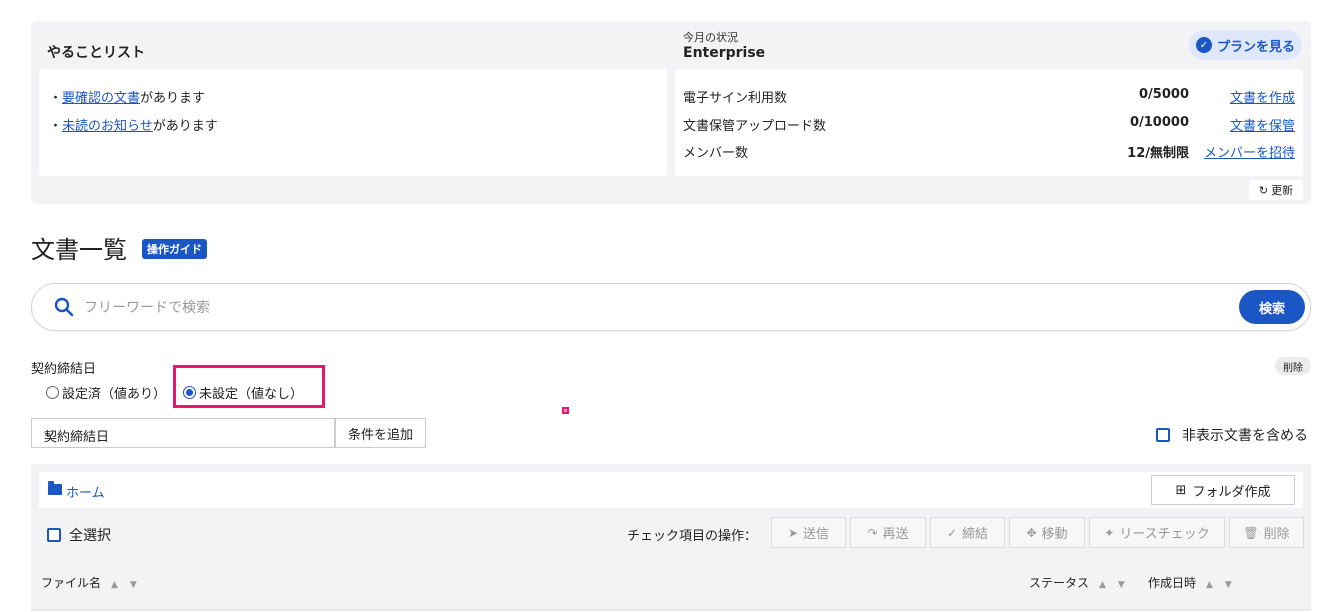  What do you see at coordinates (671, 609) in the screenshot?
I see `divider` at bounding box center [671, 609].